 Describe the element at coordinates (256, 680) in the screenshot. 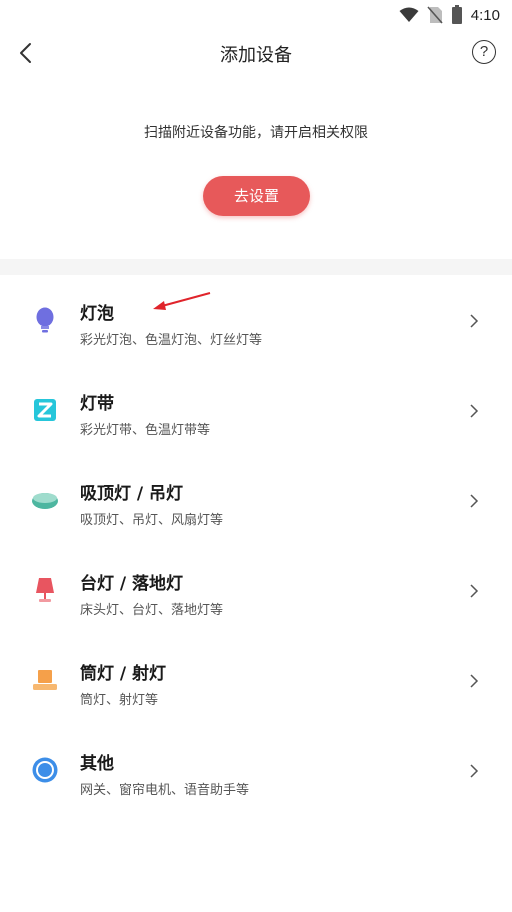

I see `device-item-downlight: 筒灯 / 射灯 筒灯、射灯等` at that location.